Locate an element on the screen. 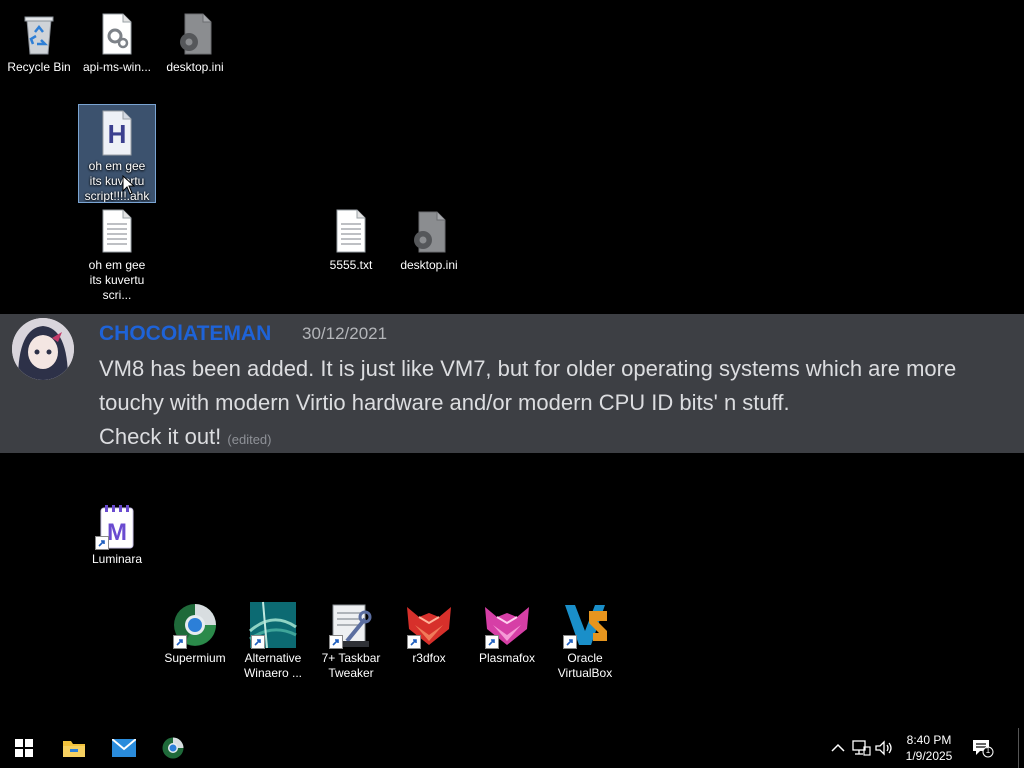  windows-logo-icon is located at coordinates (24, 748).